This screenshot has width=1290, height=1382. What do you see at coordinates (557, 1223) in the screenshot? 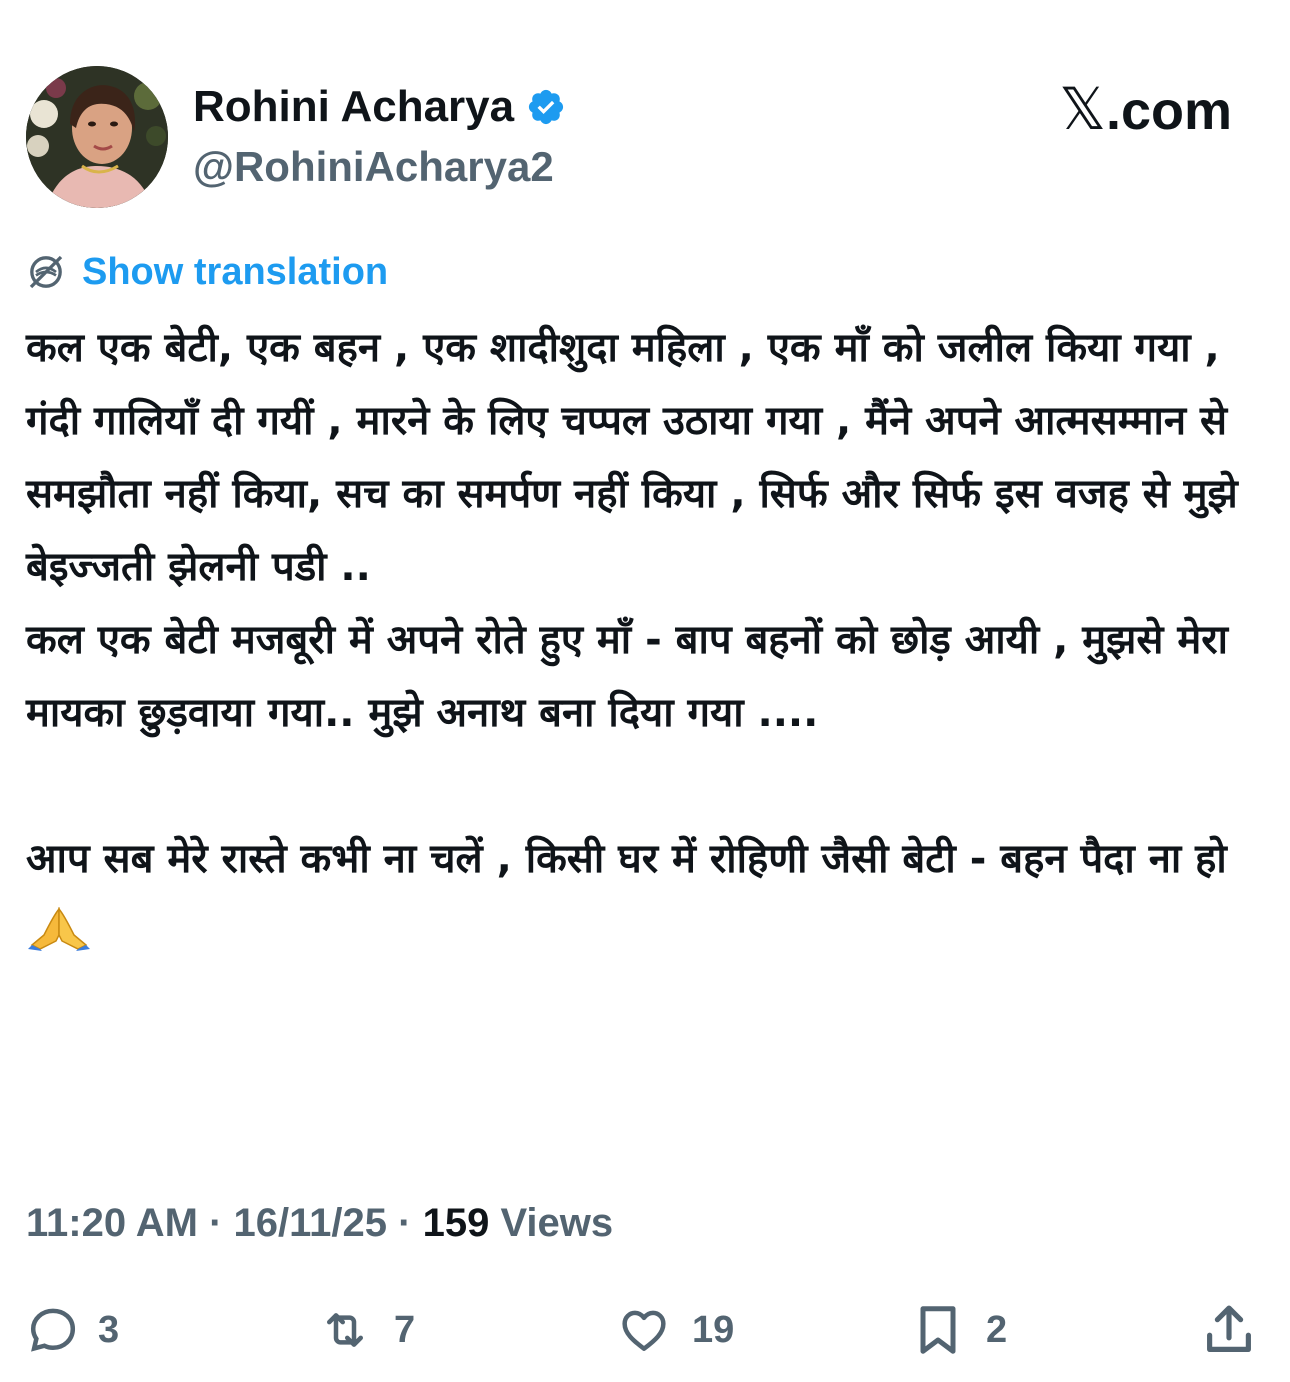
I see `views-label: Views` at bounding box center [557, 1223].